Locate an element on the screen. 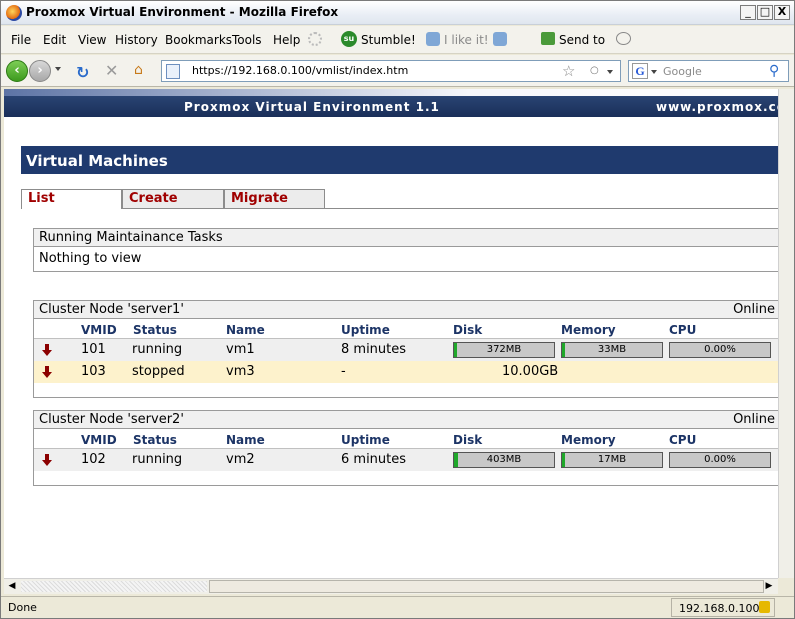 The image size is (795, 619). banner-url: www.proxmox.com is located at coordinates (717, 107).